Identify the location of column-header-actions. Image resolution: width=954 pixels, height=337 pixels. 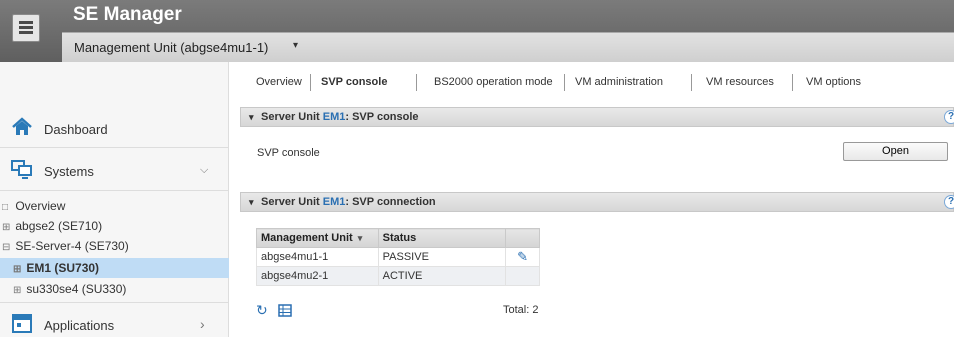
(522, 238).